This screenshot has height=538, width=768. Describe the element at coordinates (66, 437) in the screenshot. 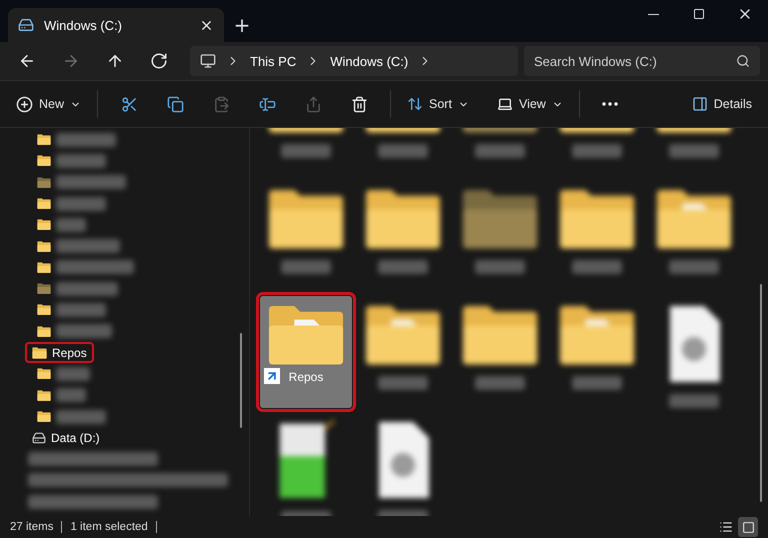

I see `sidebar-item: Data (D:)` at that location.